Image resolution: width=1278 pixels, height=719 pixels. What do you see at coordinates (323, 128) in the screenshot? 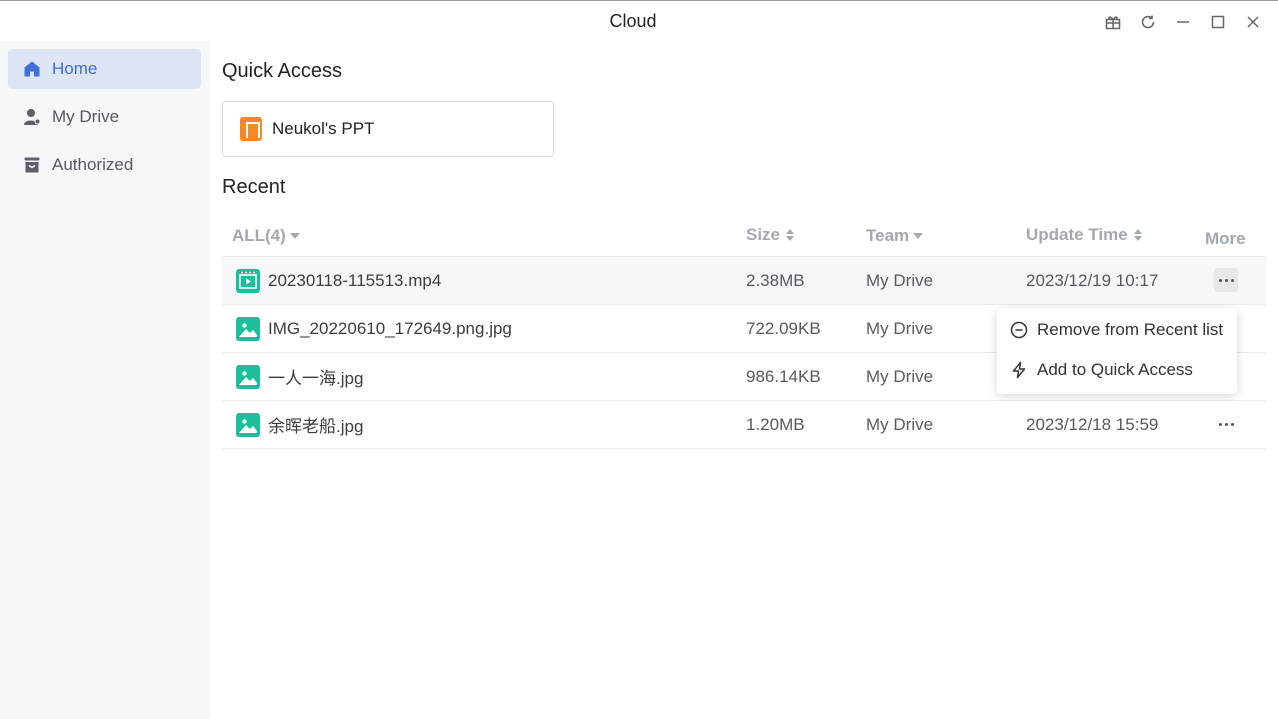
I see `quick-access-item-label: Neukol's PPT` at bounding box center [323, 128].